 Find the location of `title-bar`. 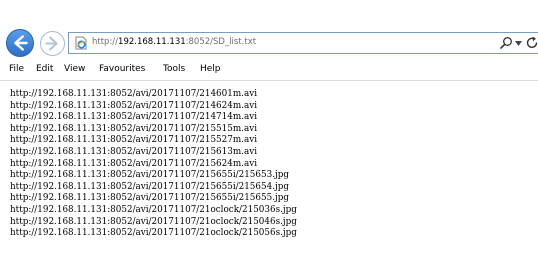

title-bar is located at coordinates (269, 13).